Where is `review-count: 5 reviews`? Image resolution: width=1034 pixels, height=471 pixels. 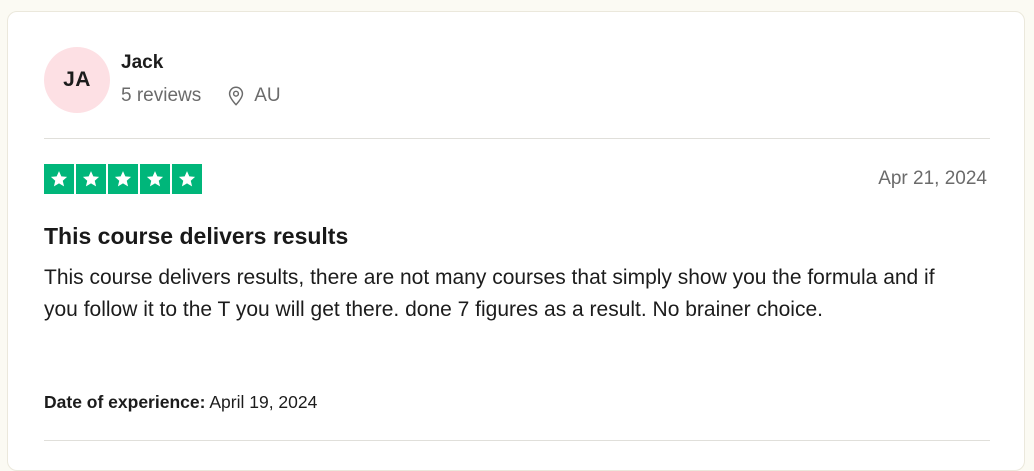 review-count: 5 reviews is located at coordinates (161, 95).